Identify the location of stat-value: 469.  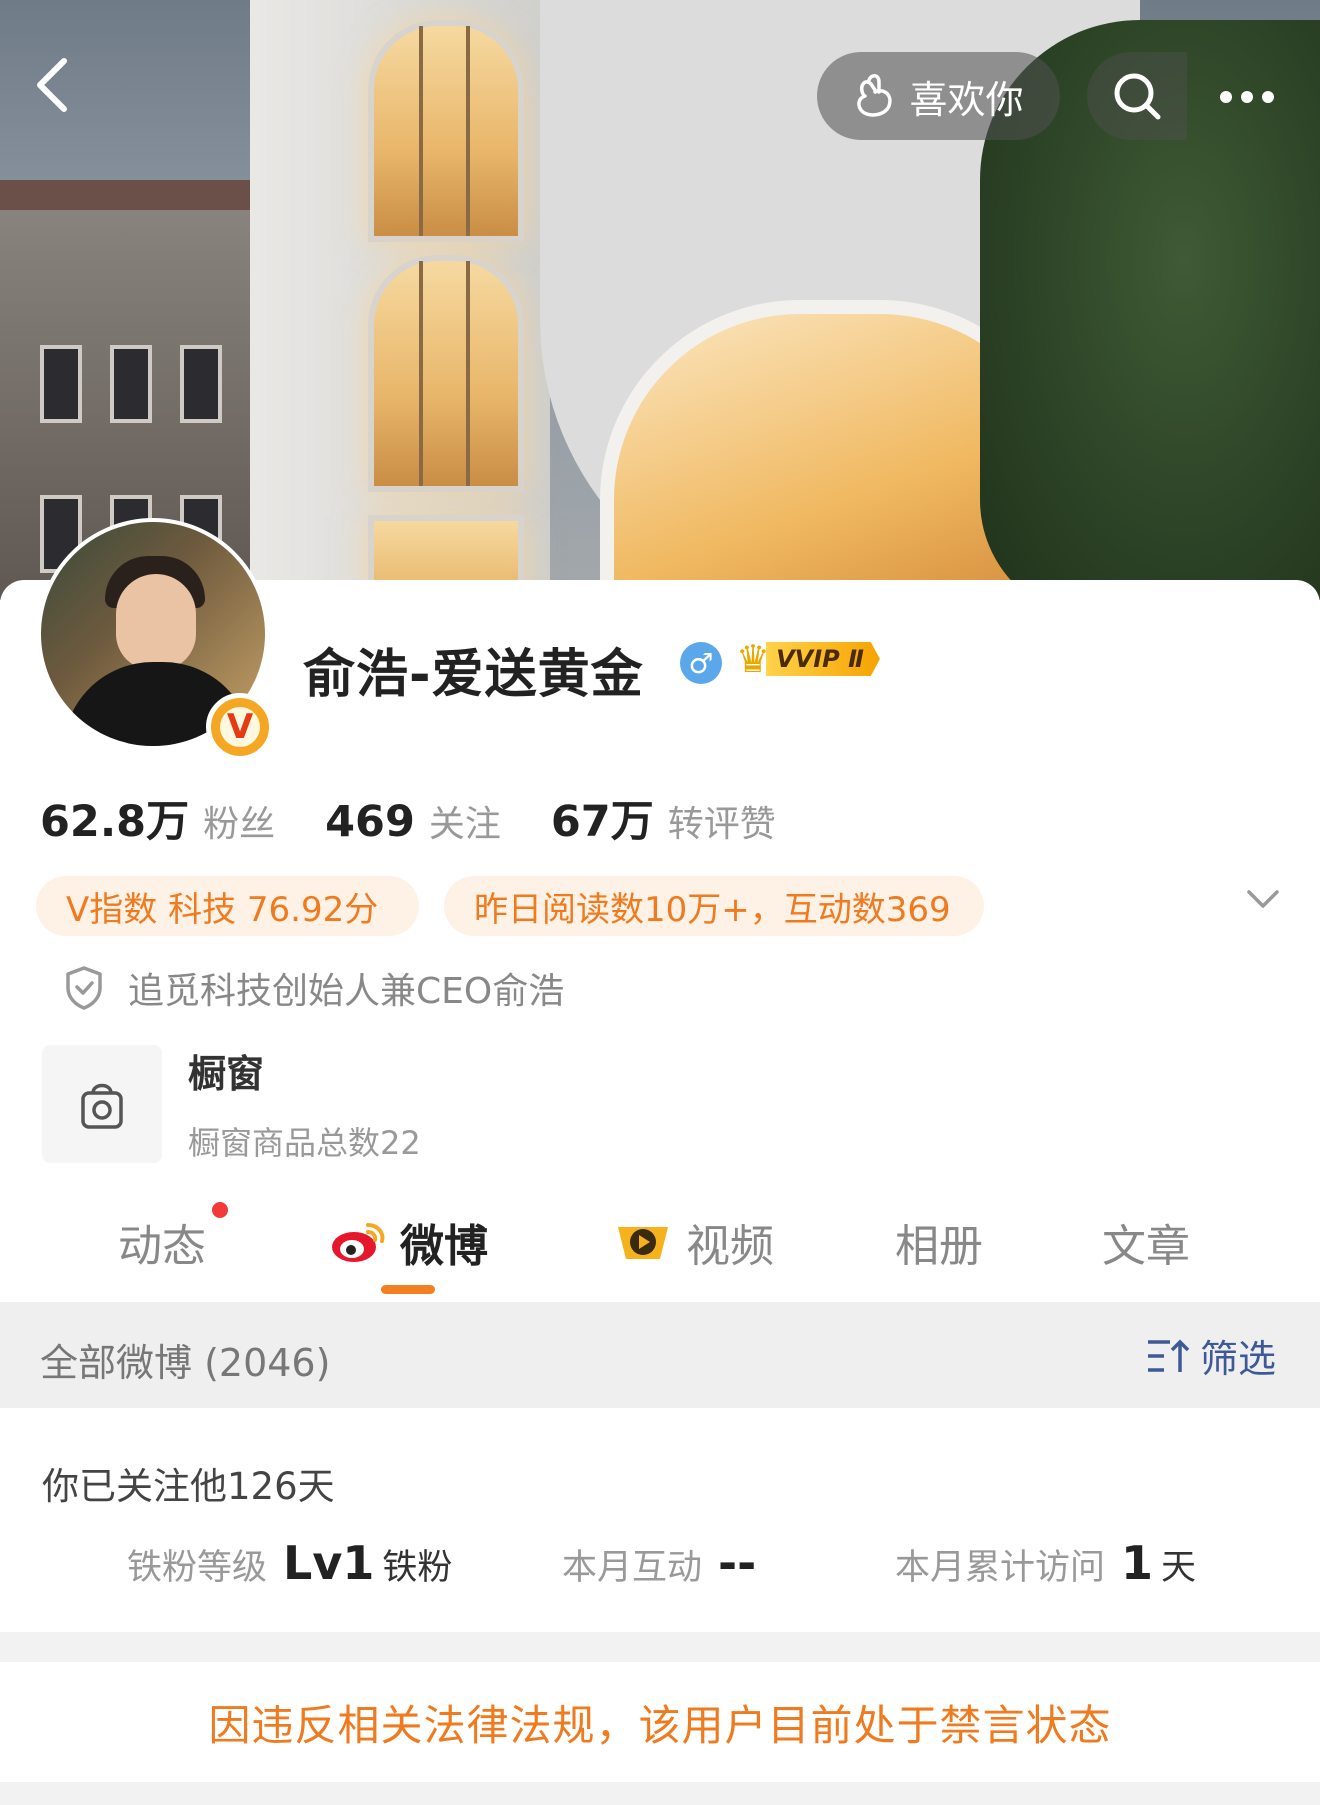
(370, 822).